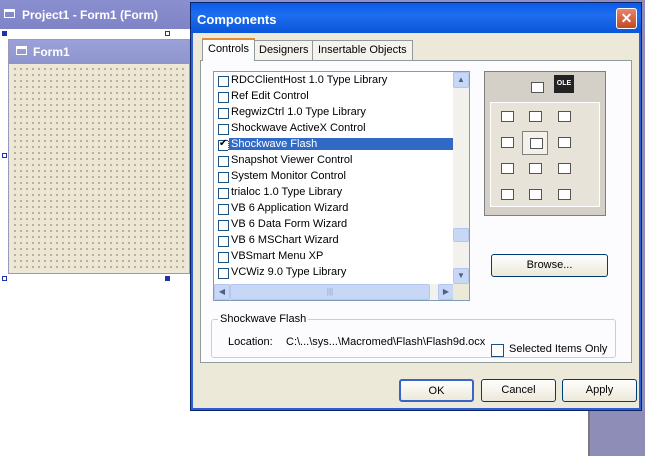  What do you see at coordinates (461, 292) in the screenshot?
I see `scroll-corner` at bounding box center [461, 292].